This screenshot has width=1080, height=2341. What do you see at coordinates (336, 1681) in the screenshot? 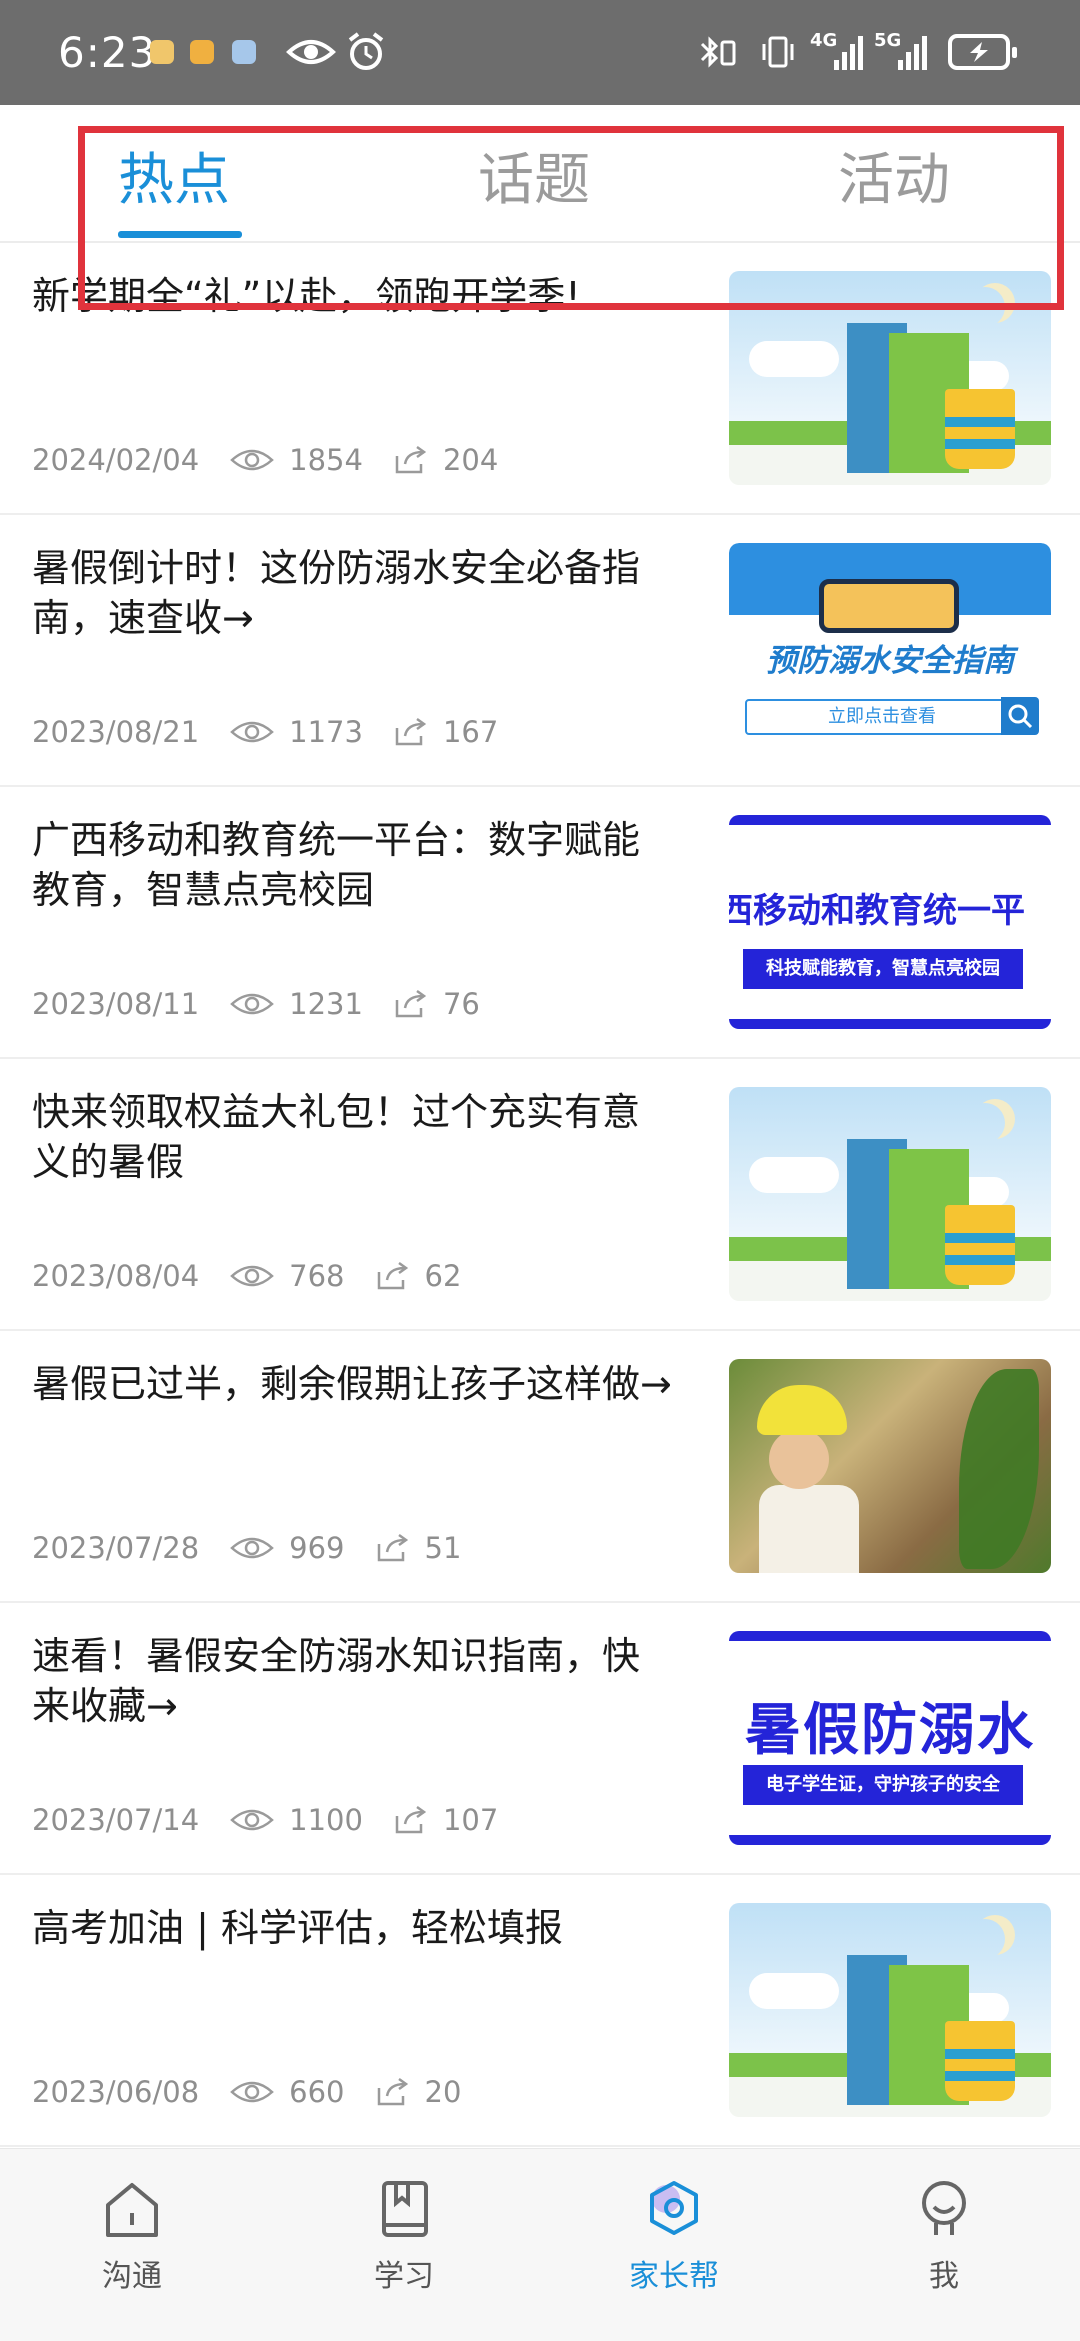
I see `article-title: 速看！暑假安全防溺水知识指南，快来收藏→` at bounding box center [336, 1681].